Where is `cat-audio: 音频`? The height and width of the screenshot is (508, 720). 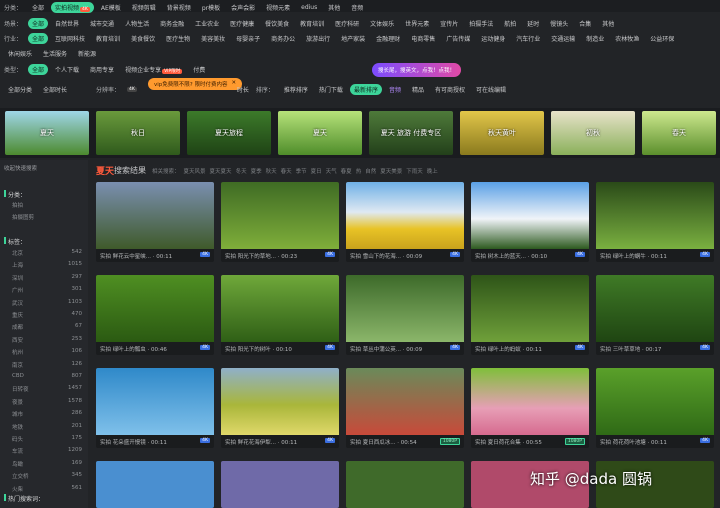
cat-audio: 音频 is located at coordinates (357, 7).